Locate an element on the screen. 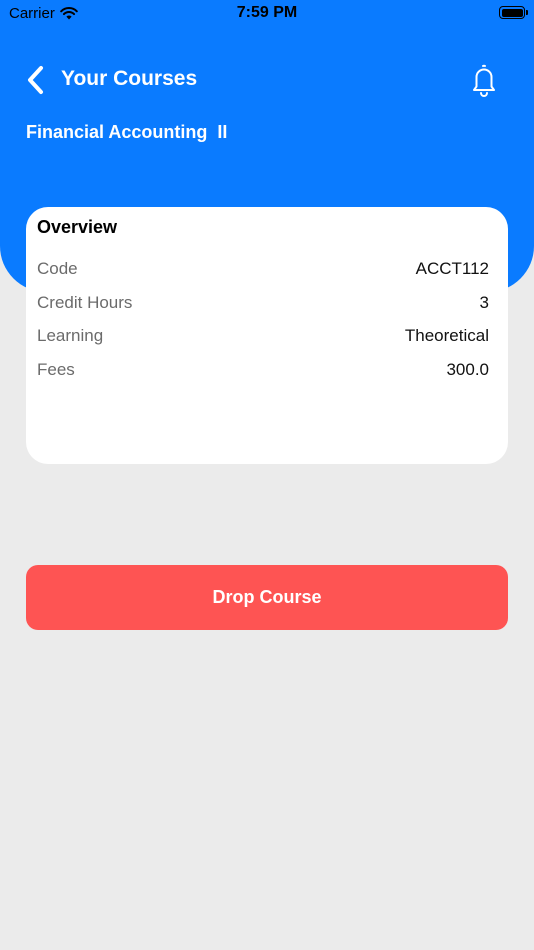 The height and width of the screenshot is (950, 534). status-time: 7:59 PM is located at coordinates (267, 12).